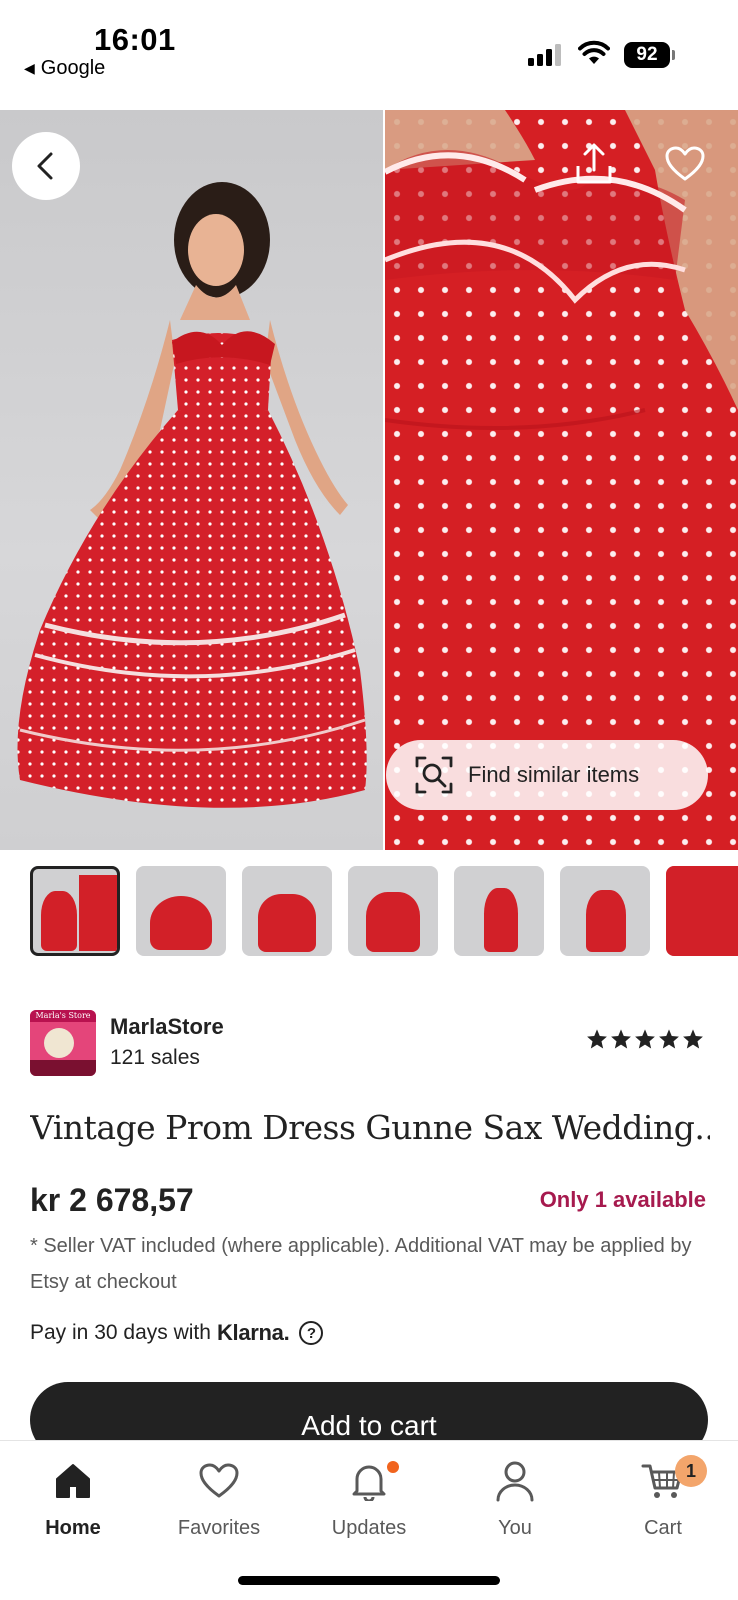 The image size is (738, 1600). I want to click on cellular-signal-icon, so click(544, 55).